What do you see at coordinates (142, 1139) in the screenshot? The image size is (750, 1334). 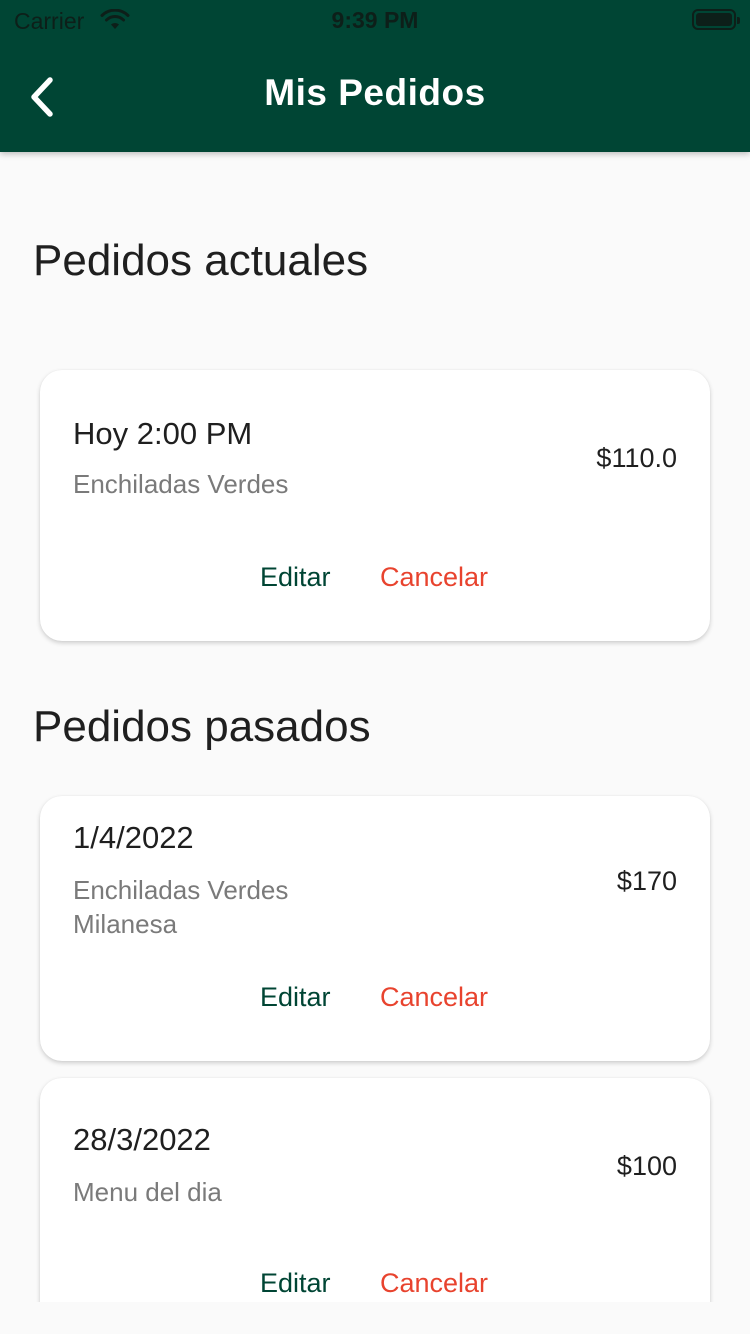 I see `order-date: 28/3/2022` at bounding box center [142, 1139].